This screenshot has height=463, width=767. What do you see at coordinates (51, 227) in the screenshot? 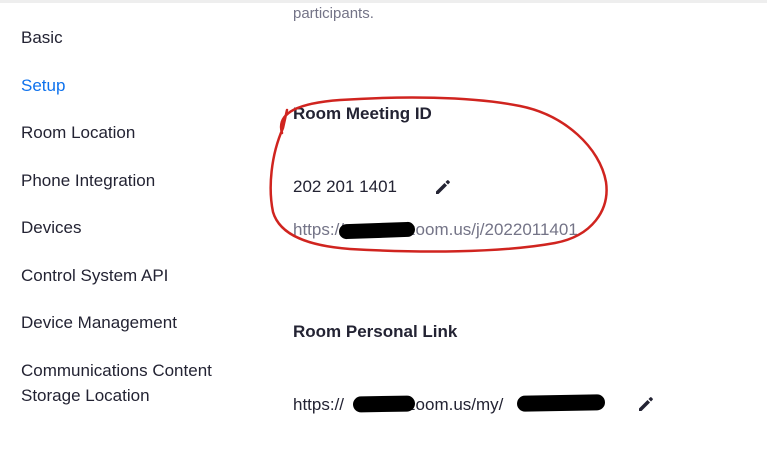
I see `sidebar-item-devices: Devices` at bounding box center [51, 227].